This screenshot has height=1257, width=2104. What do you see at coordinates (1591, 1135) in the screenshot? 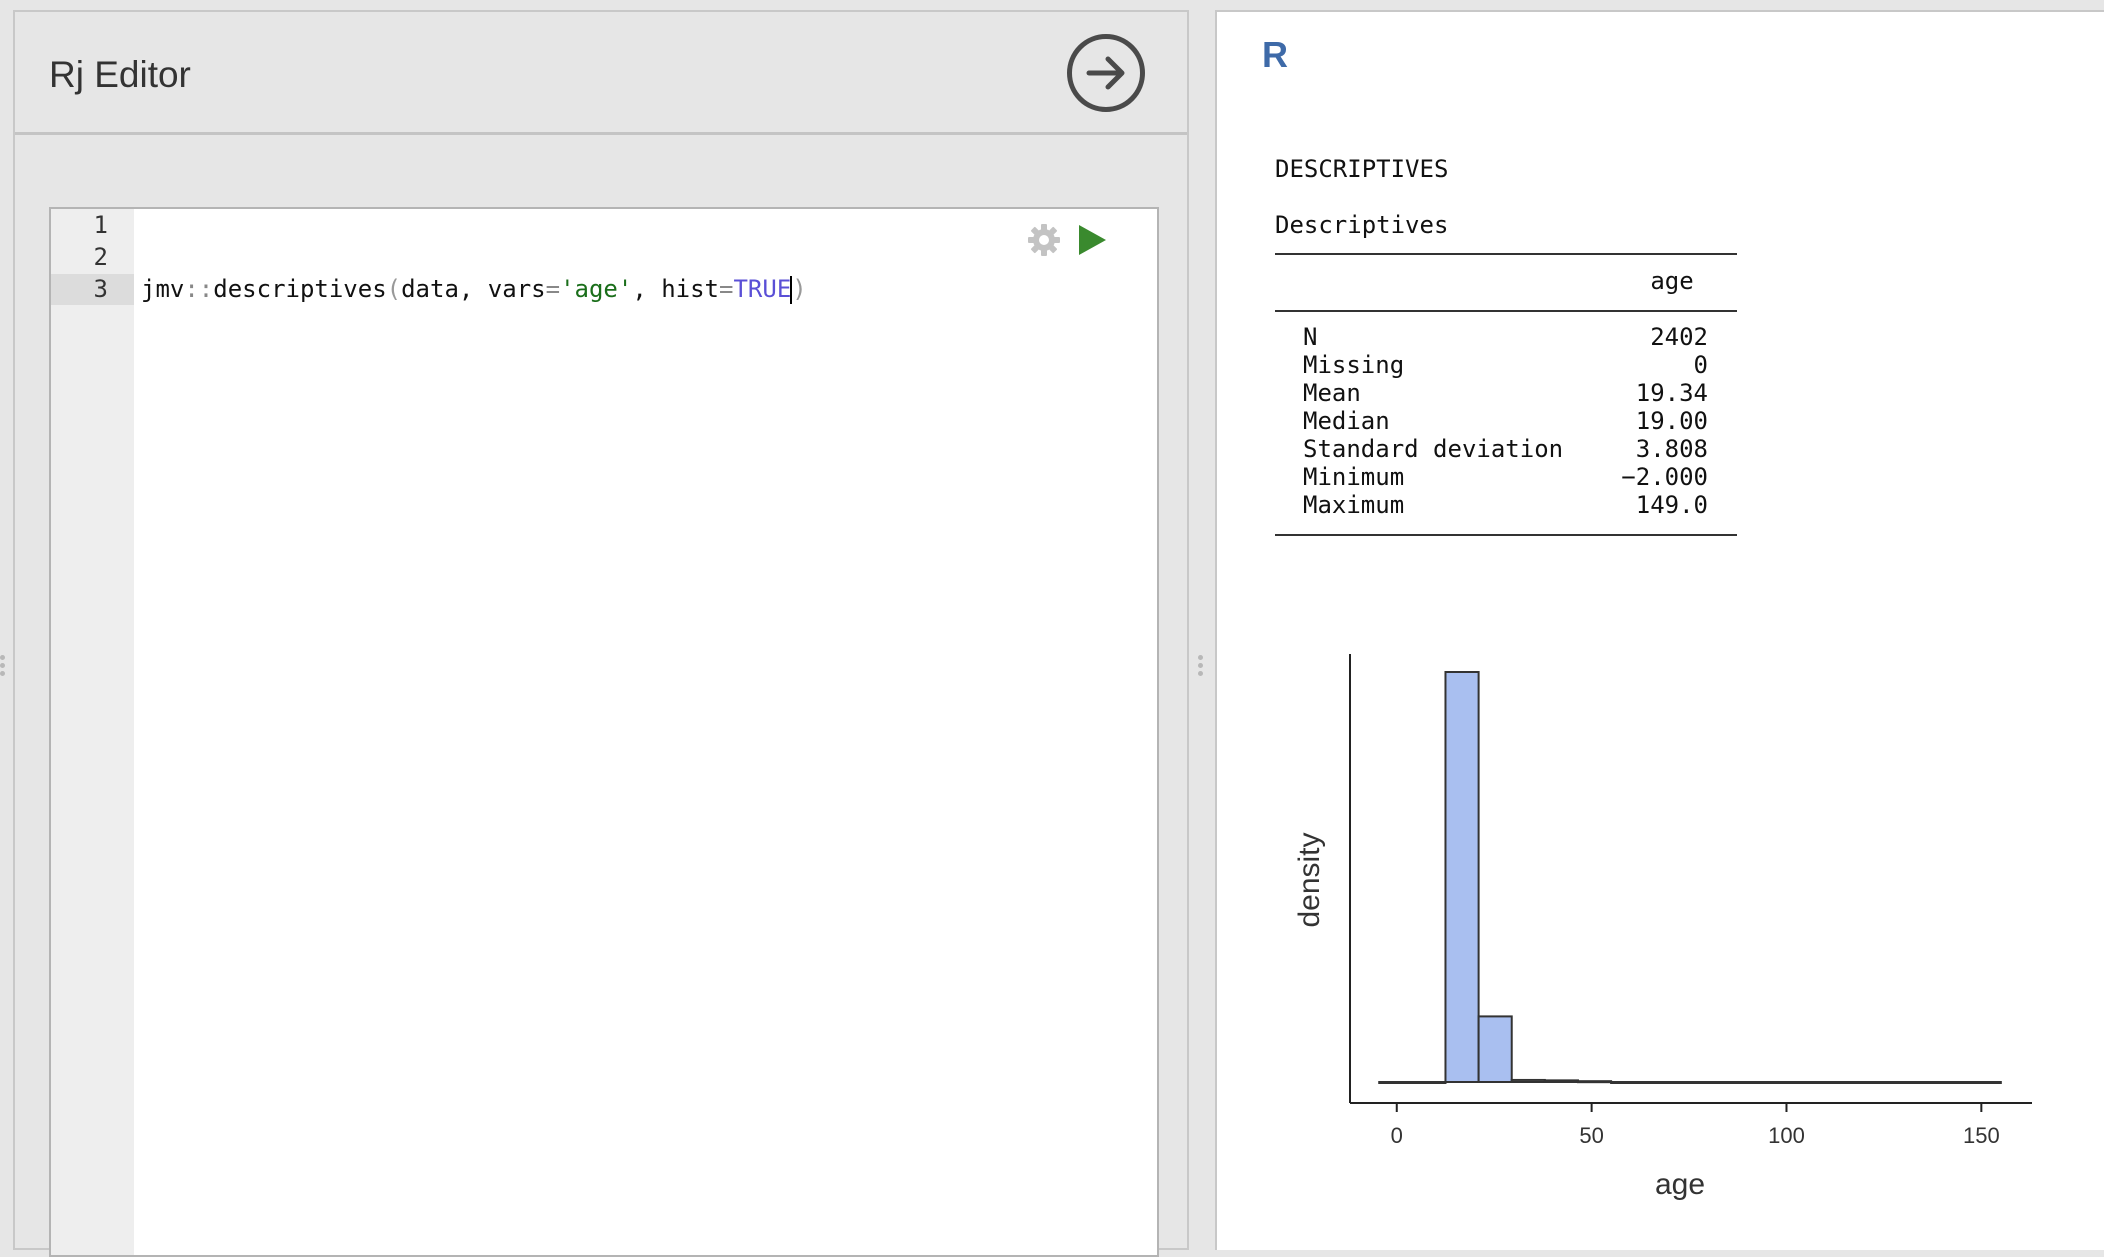
I see `x-tick-label: 50` at bounding box center [1591, 1135].